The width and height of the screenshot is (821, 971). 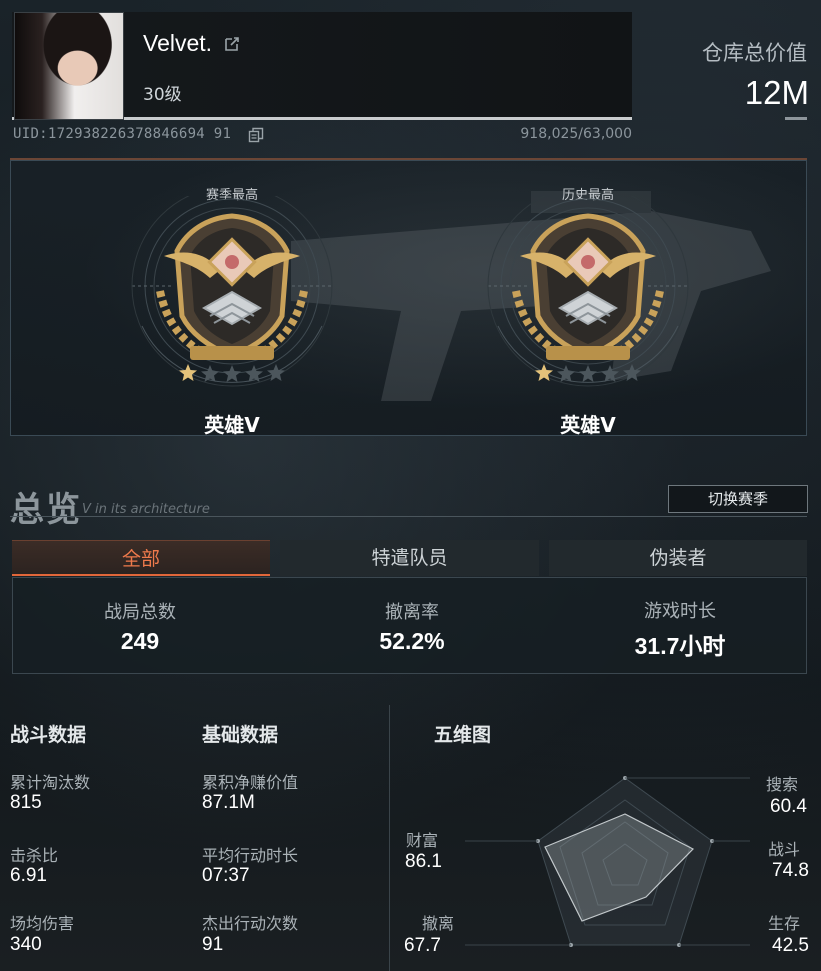 I want to click on radar-leader-lines, so click(x=607, y=861).